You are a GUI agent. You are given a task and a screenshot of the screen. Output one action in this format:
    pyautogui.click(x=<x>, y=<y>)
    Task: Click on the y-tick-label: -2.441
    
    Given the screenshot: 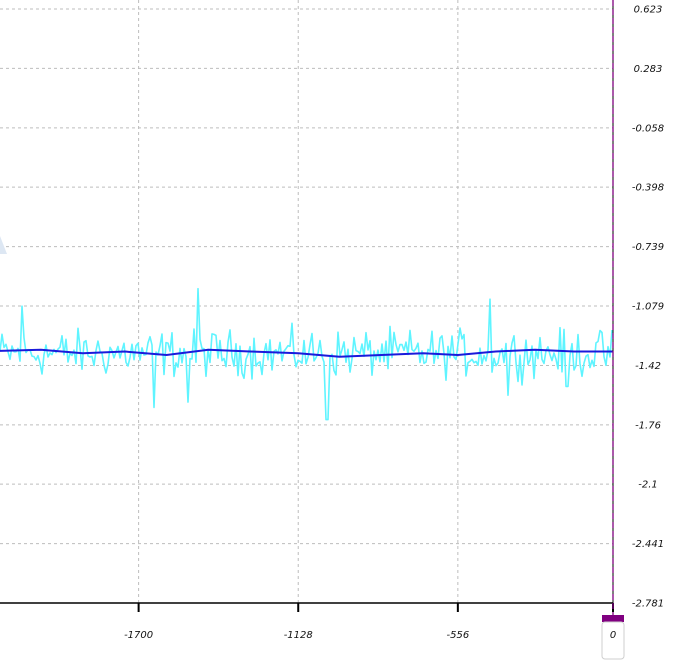 What is the action you would take?
    pyautogui.click(x=648, y=544)
    